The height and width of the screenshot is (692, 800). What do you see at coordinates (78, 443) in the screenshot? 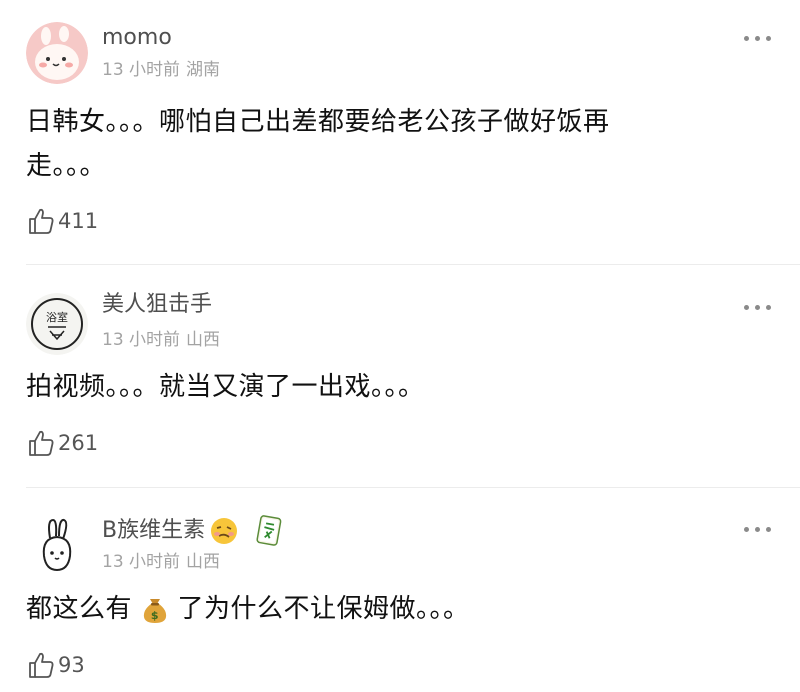
I see `like-count: 261` at bounding box center [78, 443].